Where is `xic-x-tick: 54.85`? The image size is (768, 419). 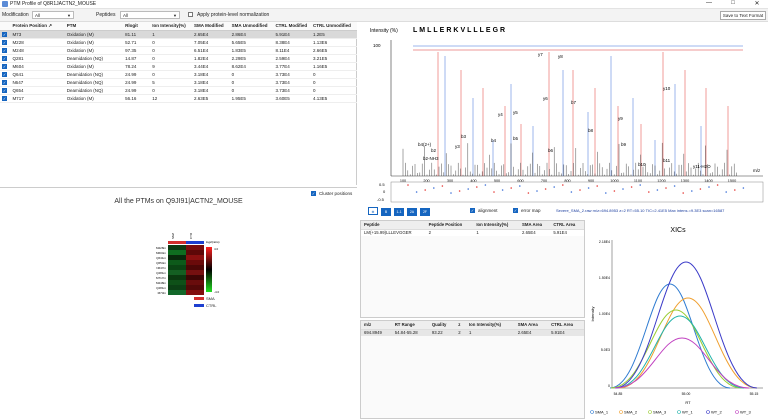 xic-x-tick: 54.85 is located at coordinates (618, 394).